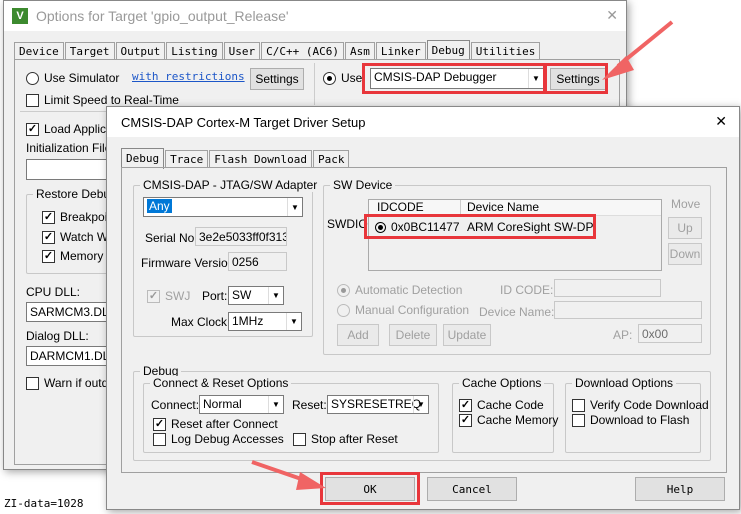  I want to click on setup-tabs: Debug Trace Flash Download Pack, so click(235, 158).